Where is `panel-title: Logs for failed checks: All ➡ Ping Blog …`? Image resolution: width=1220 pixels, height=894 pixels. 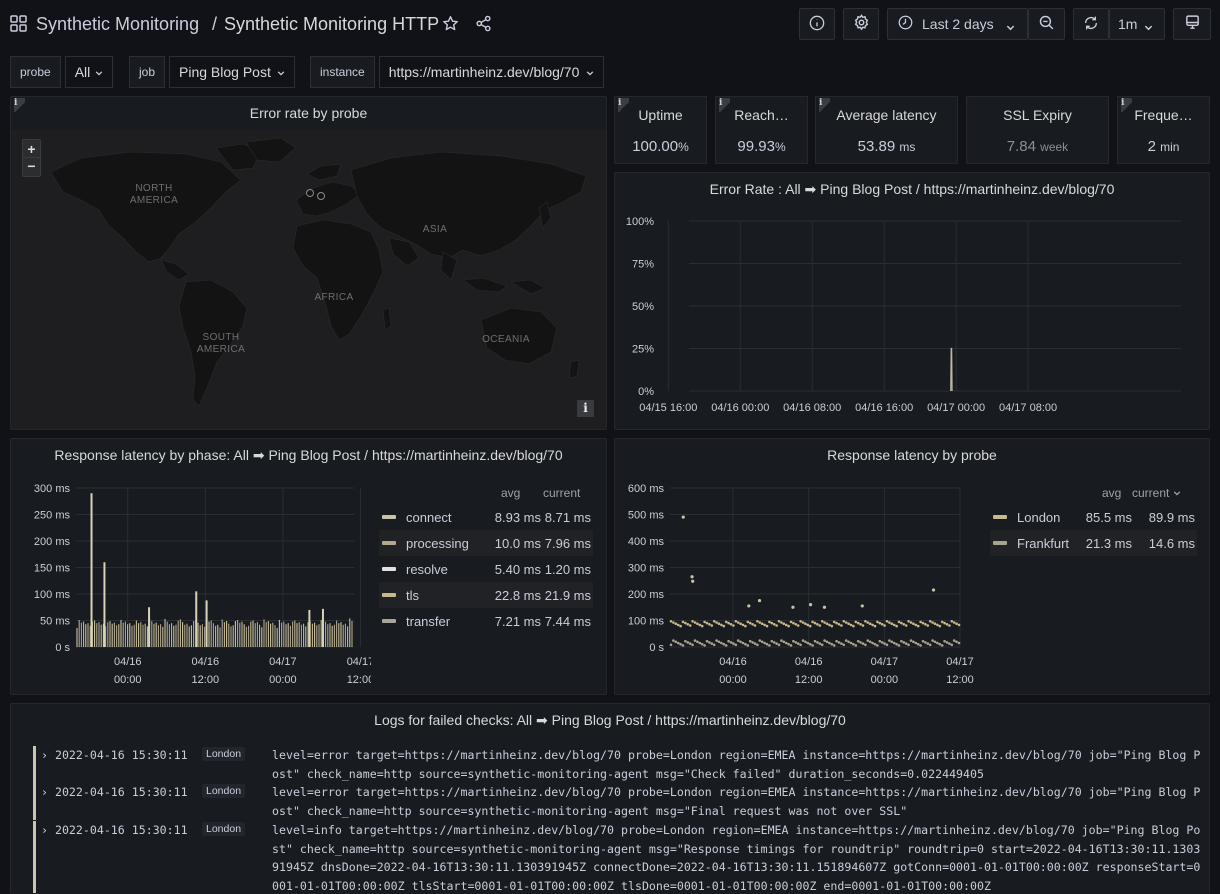 panel-title: Logs for failed checks: All ➡ Ping Blog … is located at coordinates (610, 720).